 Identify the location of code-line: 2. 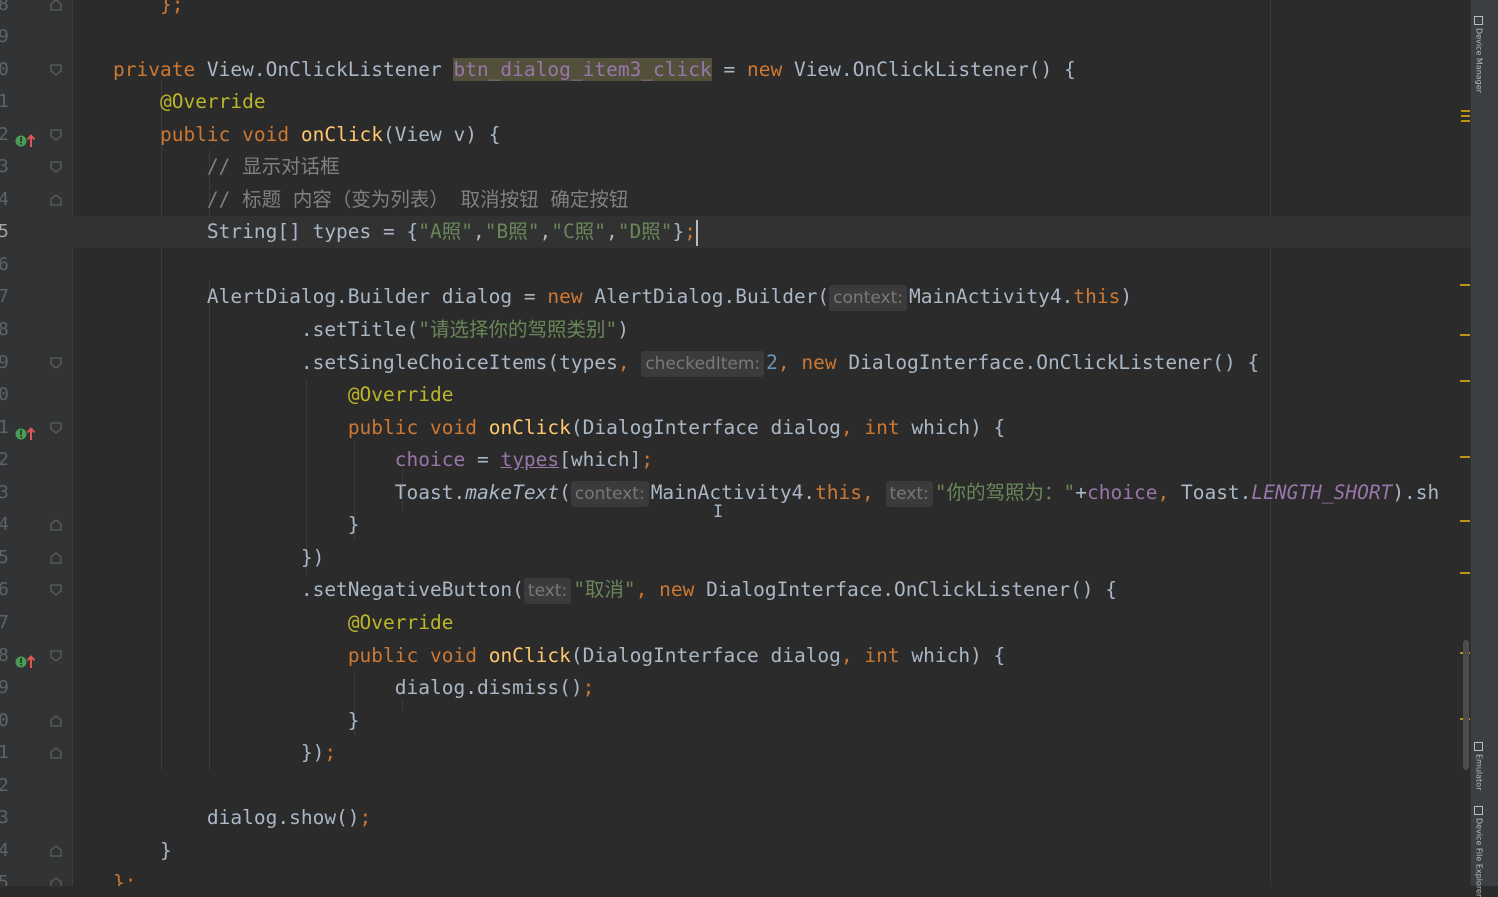
(735, 786).